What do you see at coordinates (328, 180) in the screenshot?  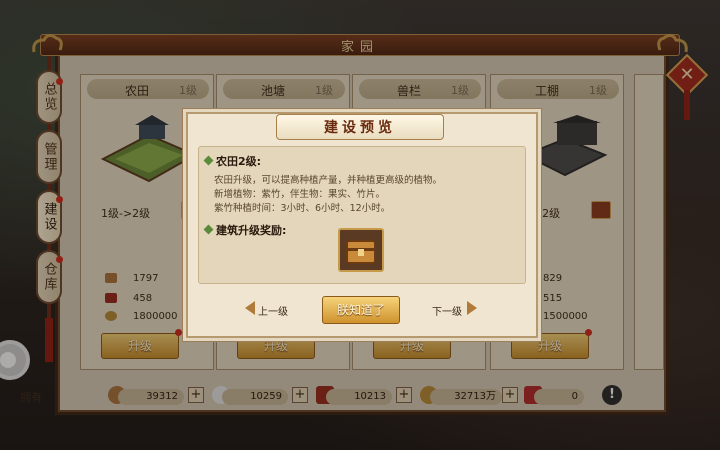 I see `description-line: 农田升级，可以提高种植产量，并种植更高级的植物。` at bounding box center [328, 180].